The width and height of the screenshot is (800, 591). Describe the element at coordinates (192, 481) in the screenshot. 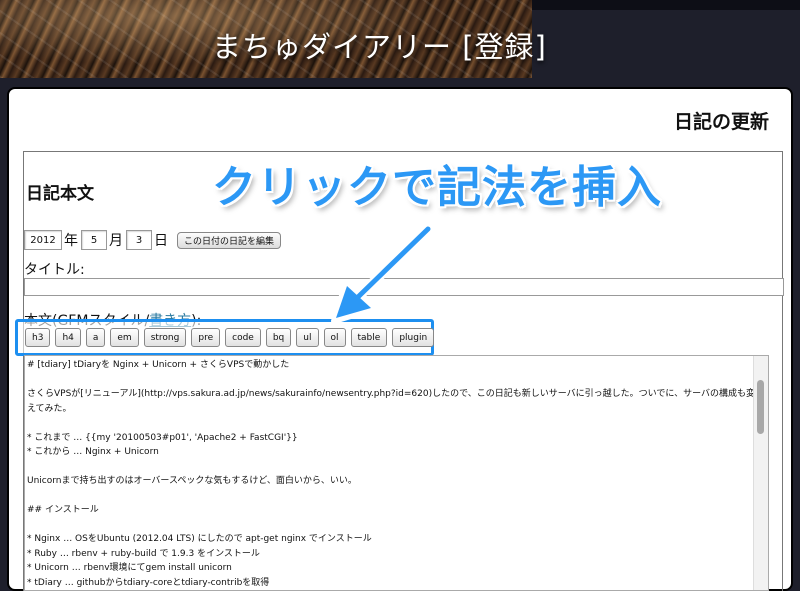

I see `editor-line: Unicornまで持ち出すのはオーバースペックな気もするけど、面白いから、いい。` at that location.